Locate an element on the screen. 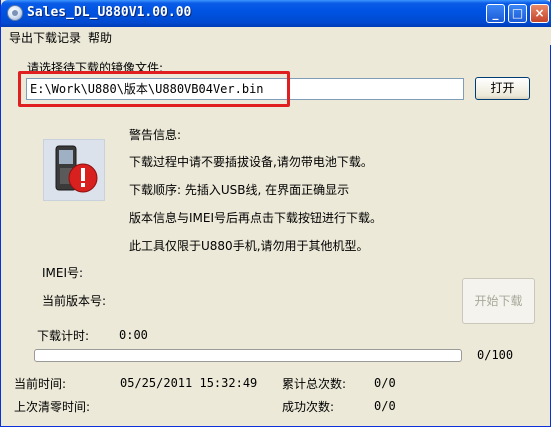 This screenshot has height=427, width=551. progress-text: 0/100 is located at coordinates (495, 355).